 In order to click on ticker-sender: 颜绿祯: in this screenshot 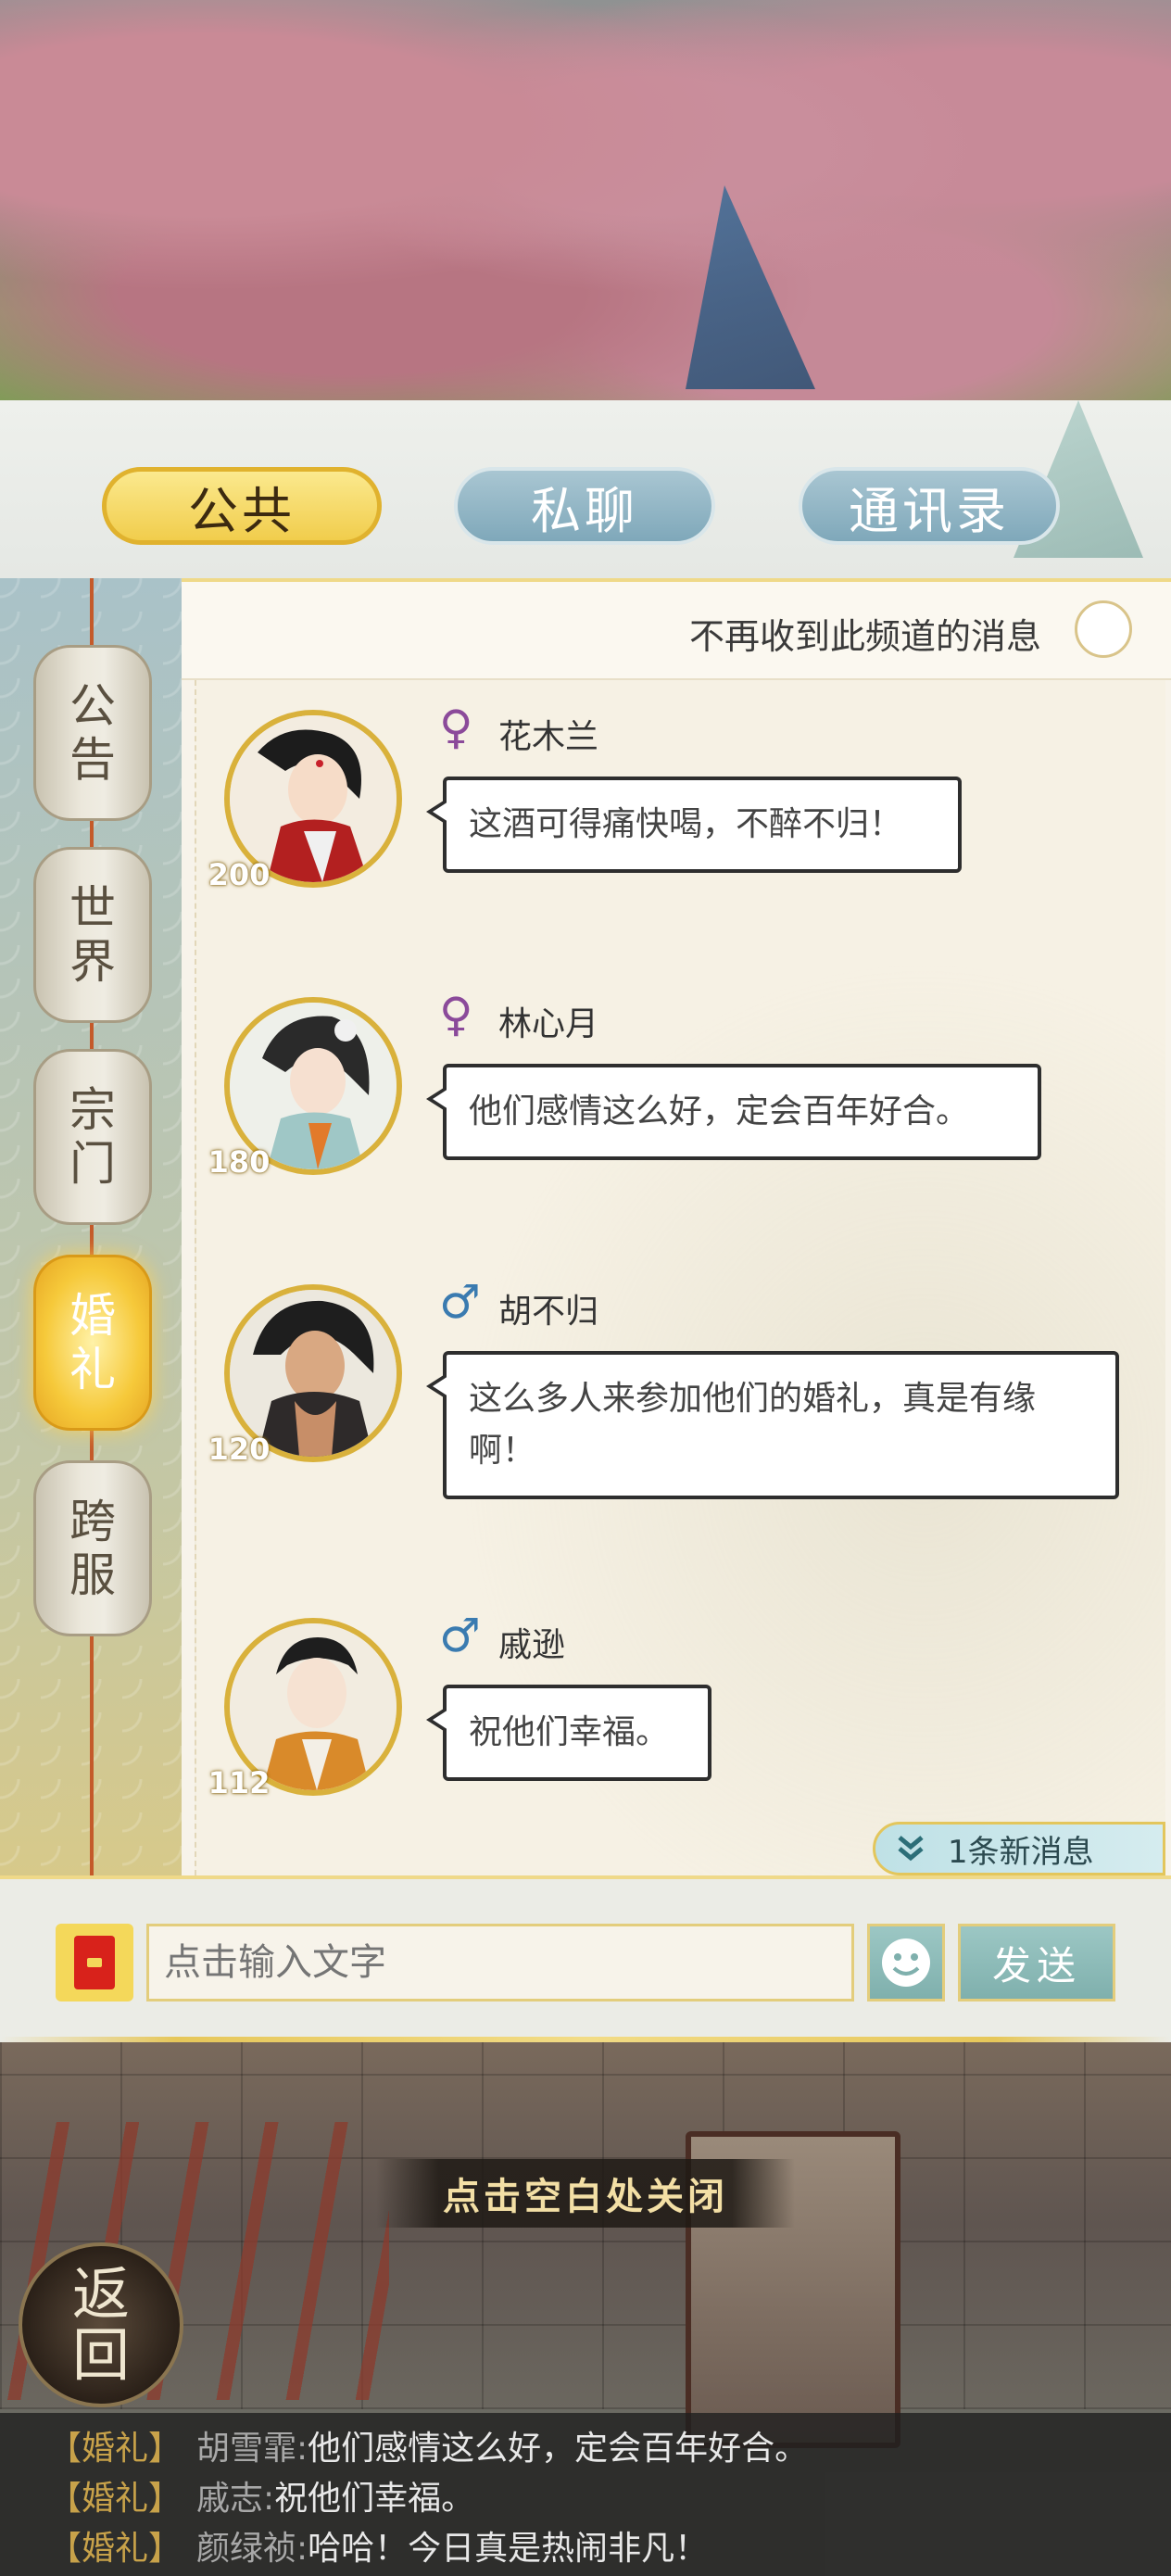, I will do `click(252, 2549)`.